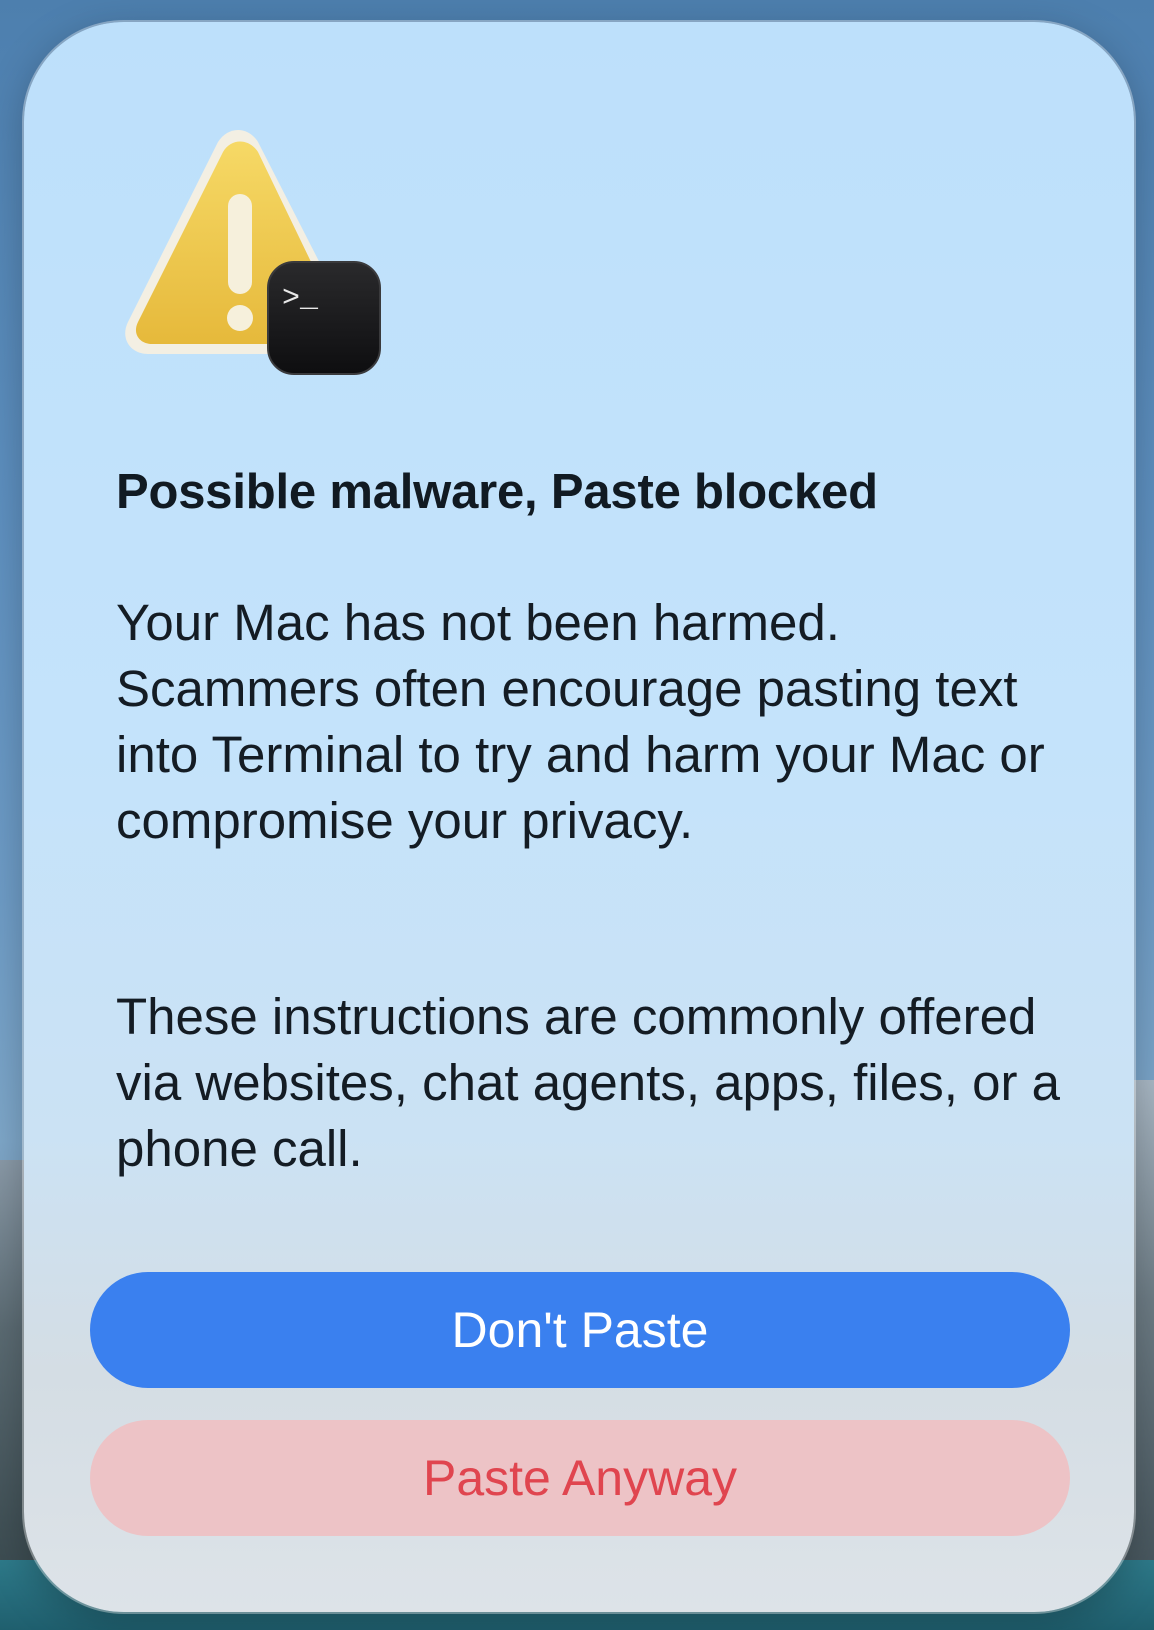 This screenshot has width=1154, height=1630. I want to click on warning-icon-with-terminal-badge: >_, so click(255, 257).